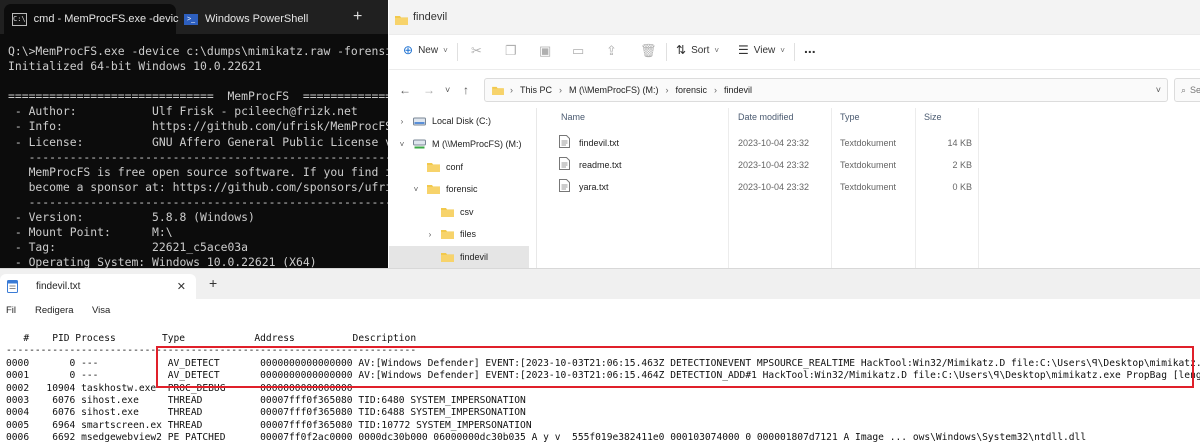  Describe the element at coordinates (738, 90) in the screenshot. I see `breadcrumb-findevil: findevil` at that location.